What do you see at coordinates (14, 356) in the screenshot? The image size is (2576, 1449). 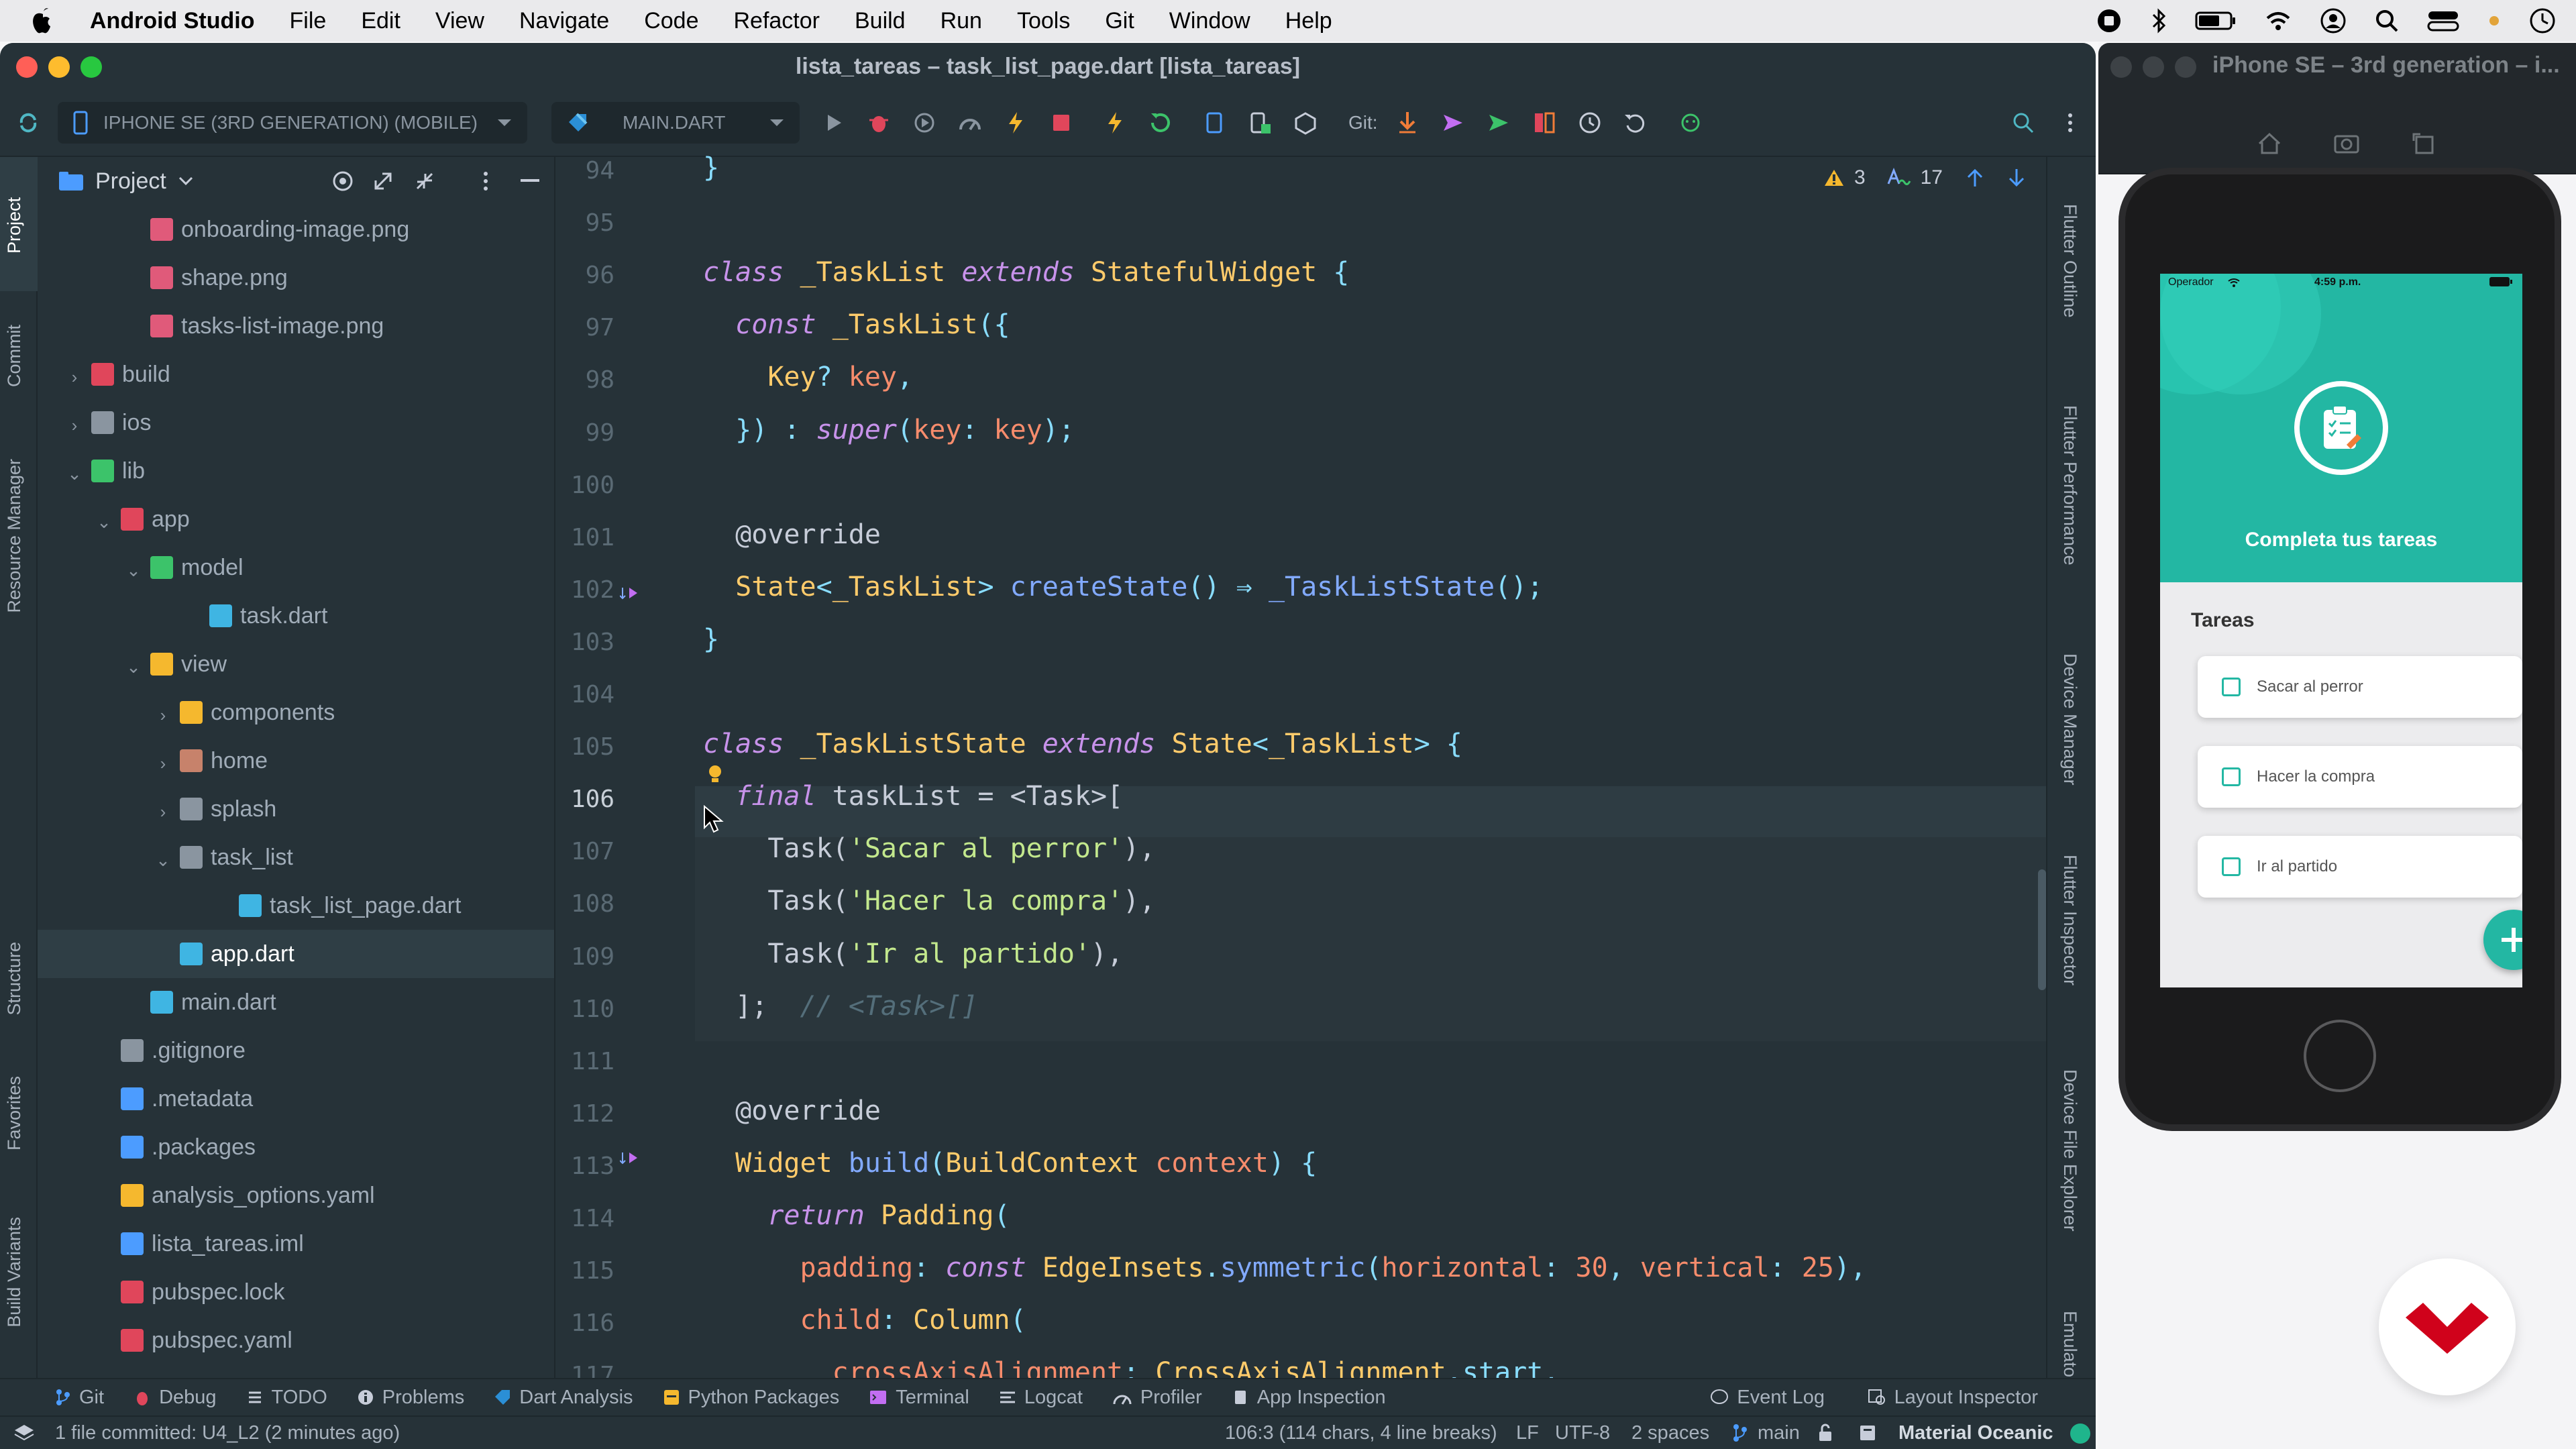 I see `tab-commit: Commit` at bounding box center [14, 356].